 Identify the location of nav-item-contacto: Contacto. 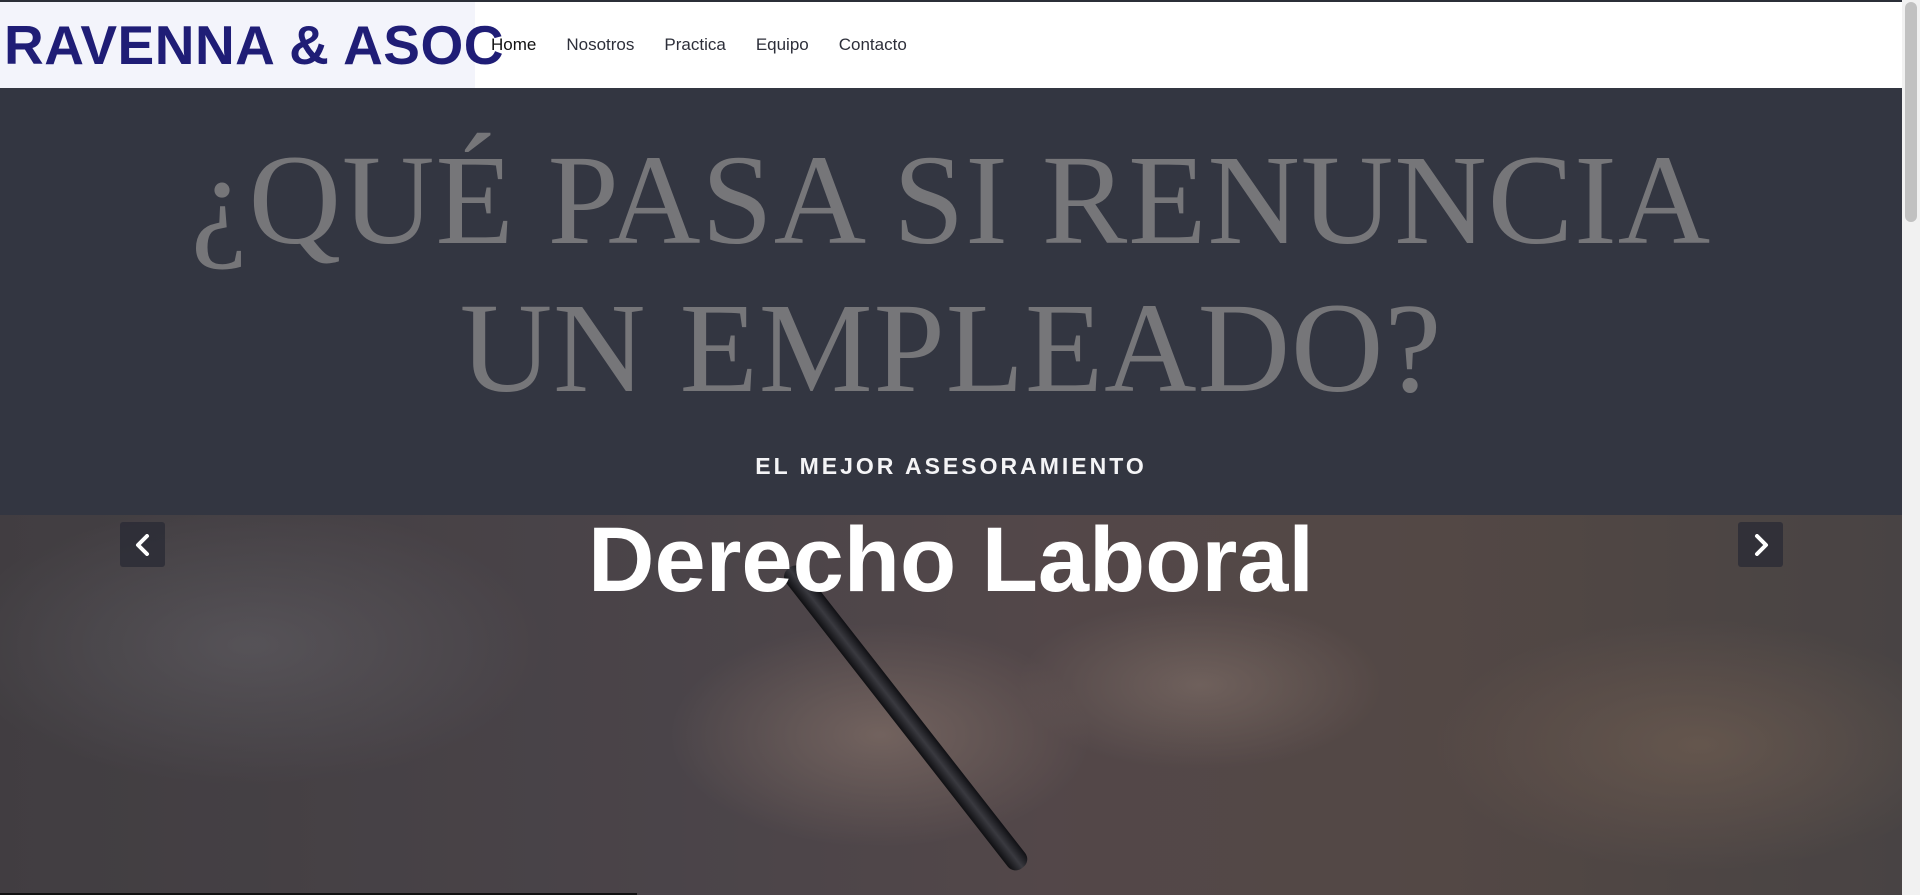
(873, 45).